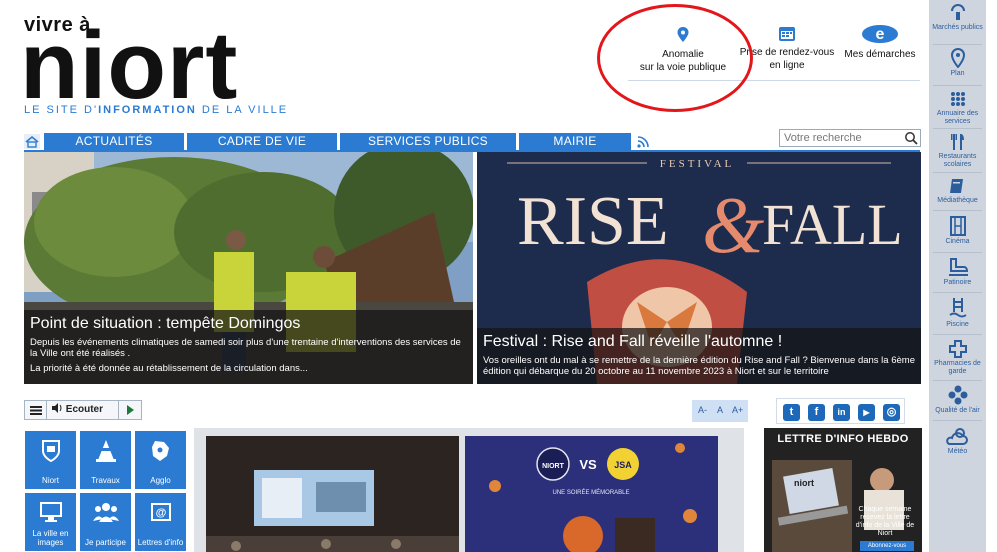  What do you see at coordinates (57, 408) in the screenshot?
I see `speaker-icon` at bounding box center [57, 408].